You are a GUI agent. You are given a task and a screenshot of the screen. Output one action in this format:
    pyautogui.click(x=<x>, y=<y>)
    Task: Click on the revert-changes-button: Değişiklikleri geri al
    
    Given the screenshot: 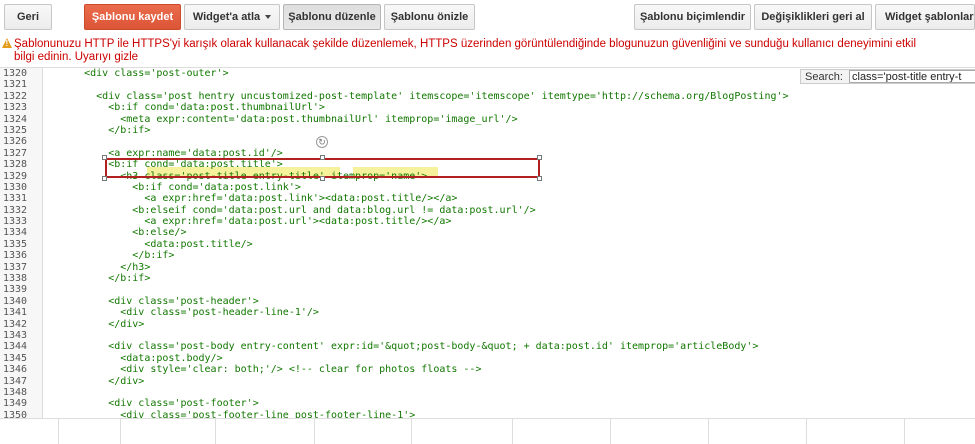 What is the action you would take?
    pyautogui.click(x=813, y=17)
    